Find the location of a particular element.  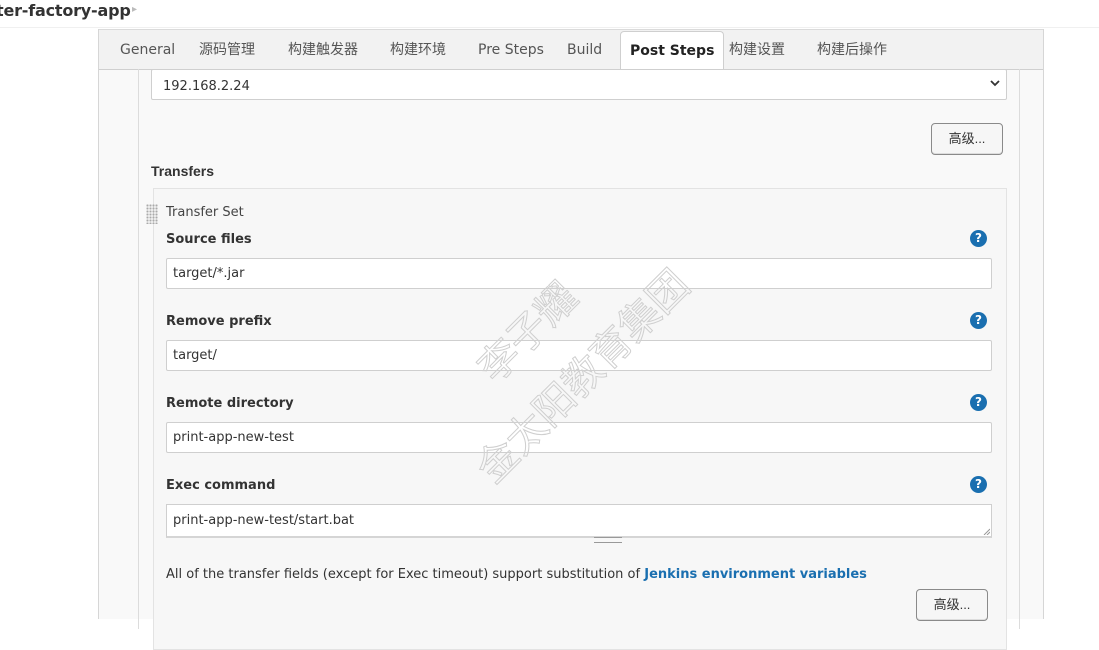

exec-command-textarea: print-app-new-test/start.bat is located at coordinates (579, 521).